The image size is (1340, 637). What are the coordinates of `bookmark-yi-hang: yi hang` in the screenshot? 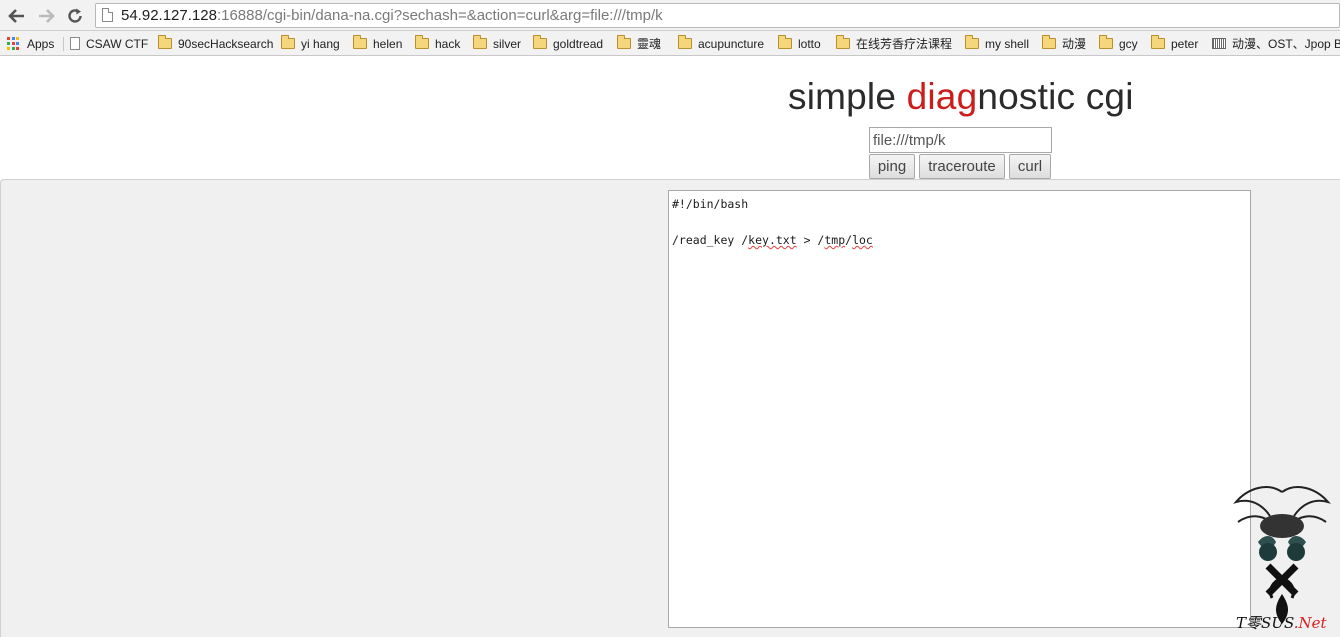 It's located at (310, 43).